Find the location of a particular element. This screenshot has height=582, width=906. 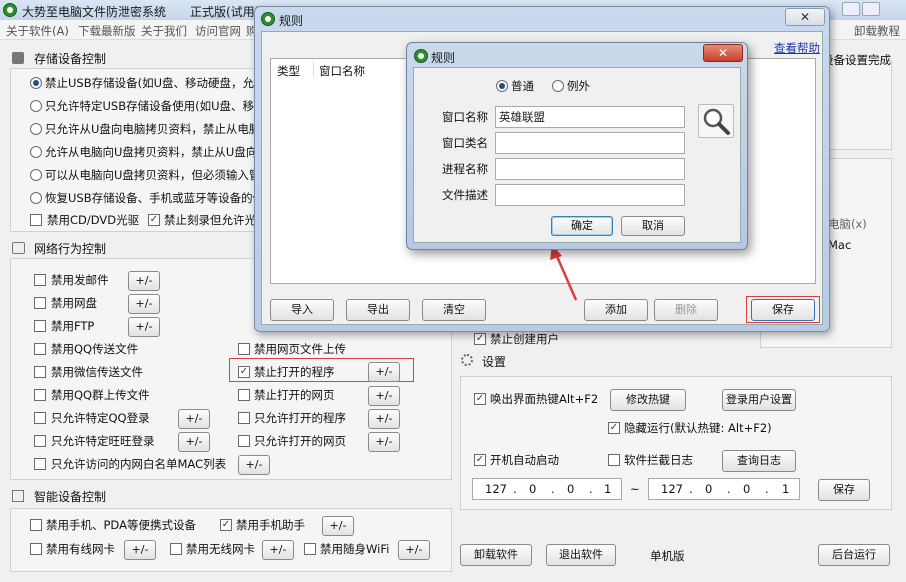

block-program-pm-button: +/- is located at coordinates (384, 372).